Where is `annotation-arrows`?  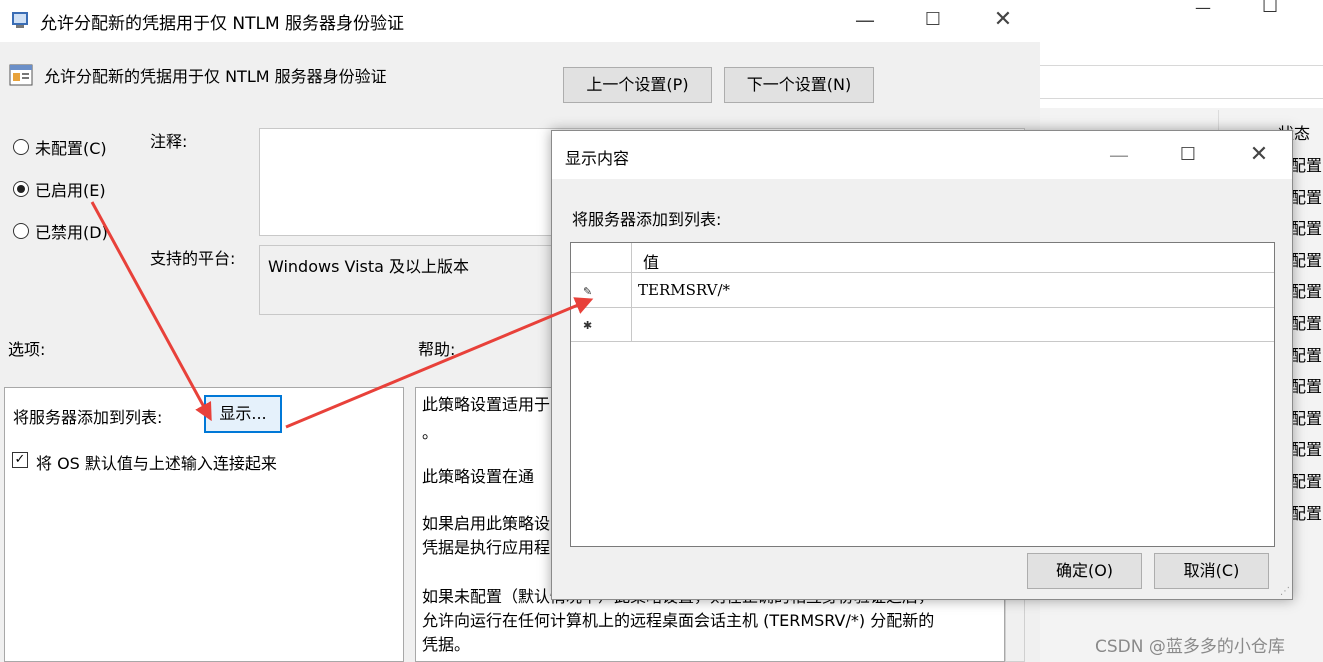 annotation-arrows is located at coordinates (342, 315).